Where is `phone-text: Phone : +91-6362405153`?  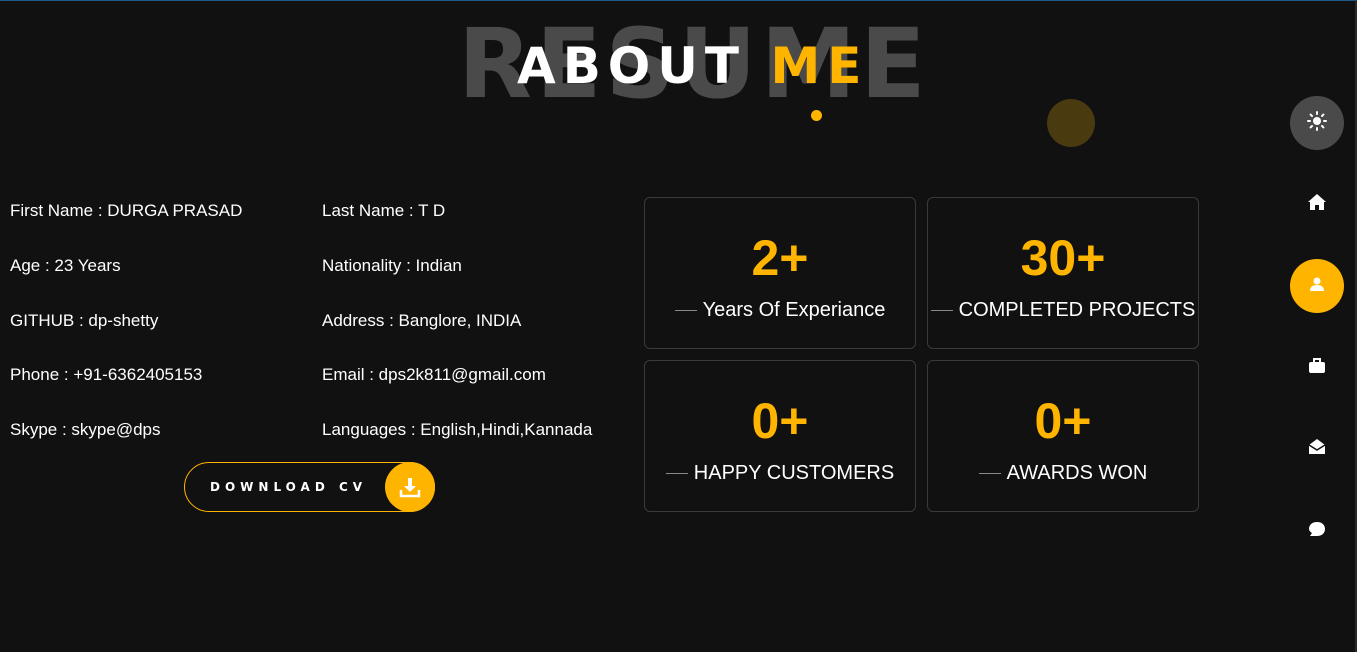 phone-text: Phone : +91-6362405153 is located at coordinates (106, 374).